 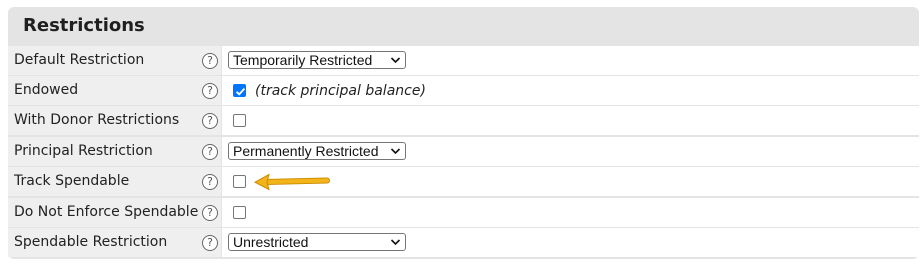 What do you see at coordinates (570, 90) in the screenshot?
I see `value-cell: (track principal balance)` at bounding box center [570, 90].